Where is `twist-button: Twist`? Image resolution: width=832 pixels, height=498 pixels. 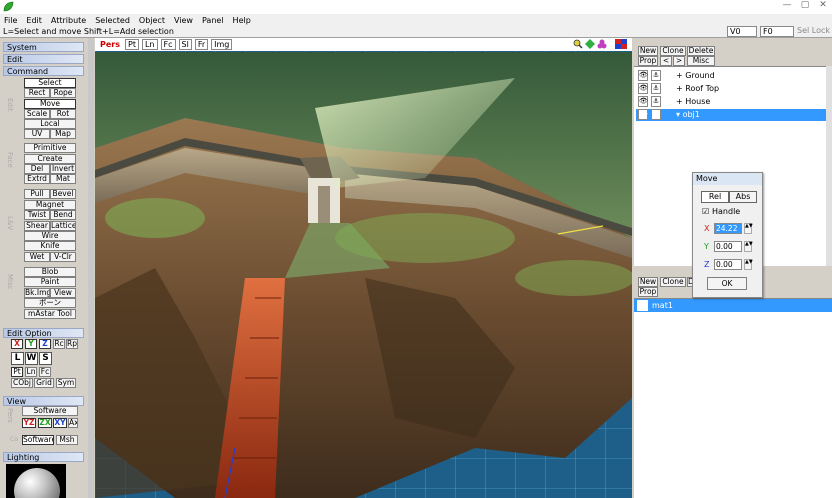 twist-button: Twist is located at coordinates (37, 215).